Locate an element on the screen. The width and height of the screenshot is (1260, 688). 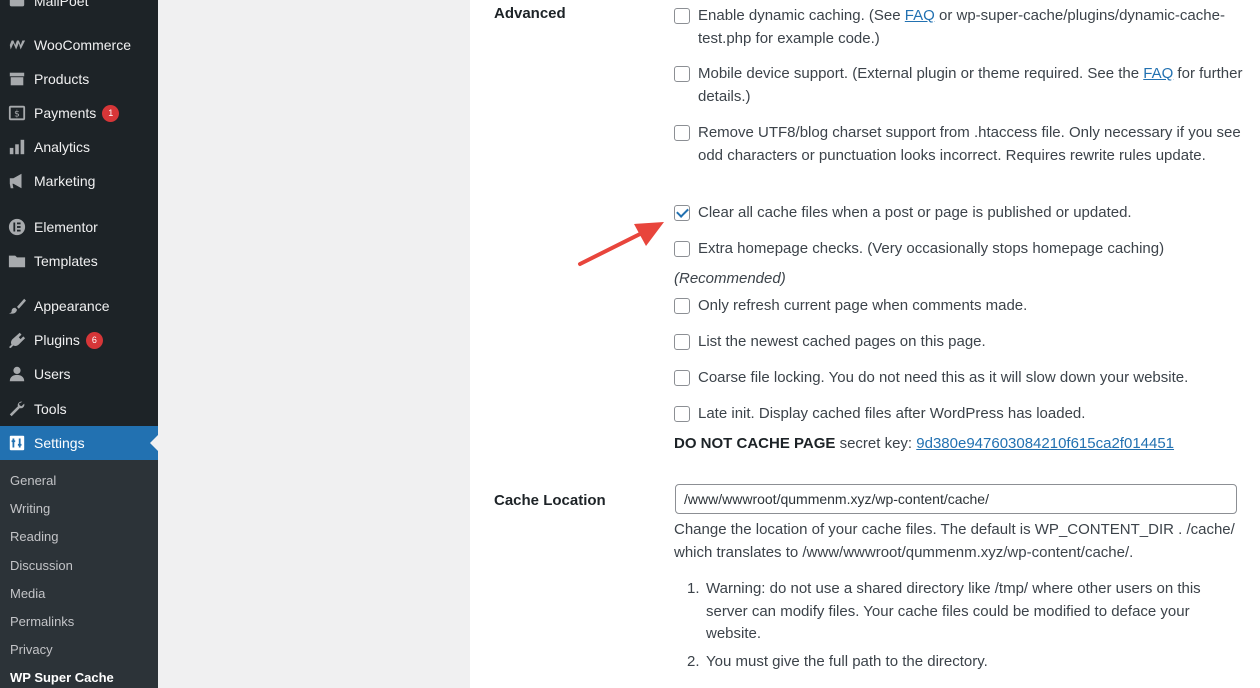
products-icon is located at coordinates (17, 79).